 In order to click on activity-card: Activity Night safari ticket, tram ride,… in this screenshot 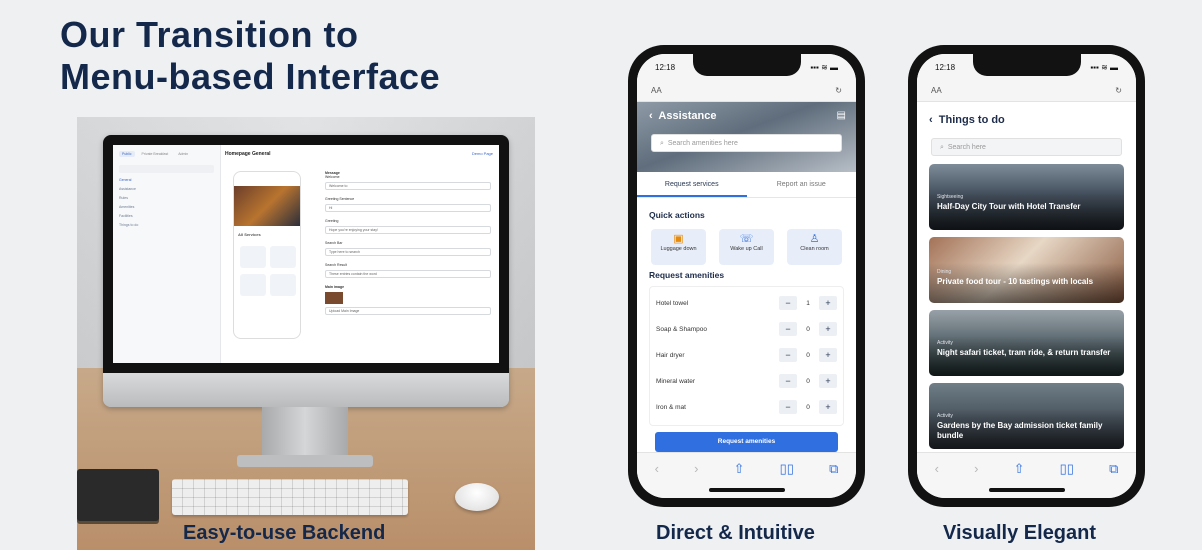, I will do `click(1026, 343)`.